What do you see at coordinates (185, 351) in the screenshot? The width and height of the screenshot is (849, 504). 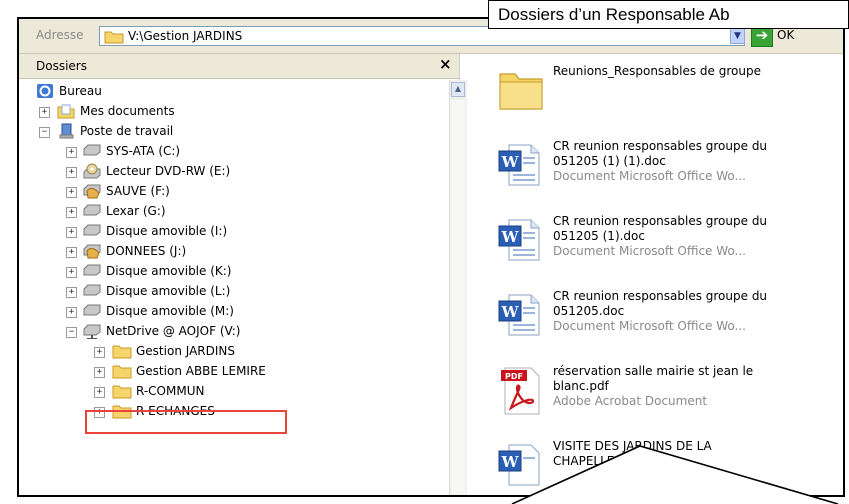 I see `tree-item-label: Gestion JARDINS` at bounding box center [185, 351].